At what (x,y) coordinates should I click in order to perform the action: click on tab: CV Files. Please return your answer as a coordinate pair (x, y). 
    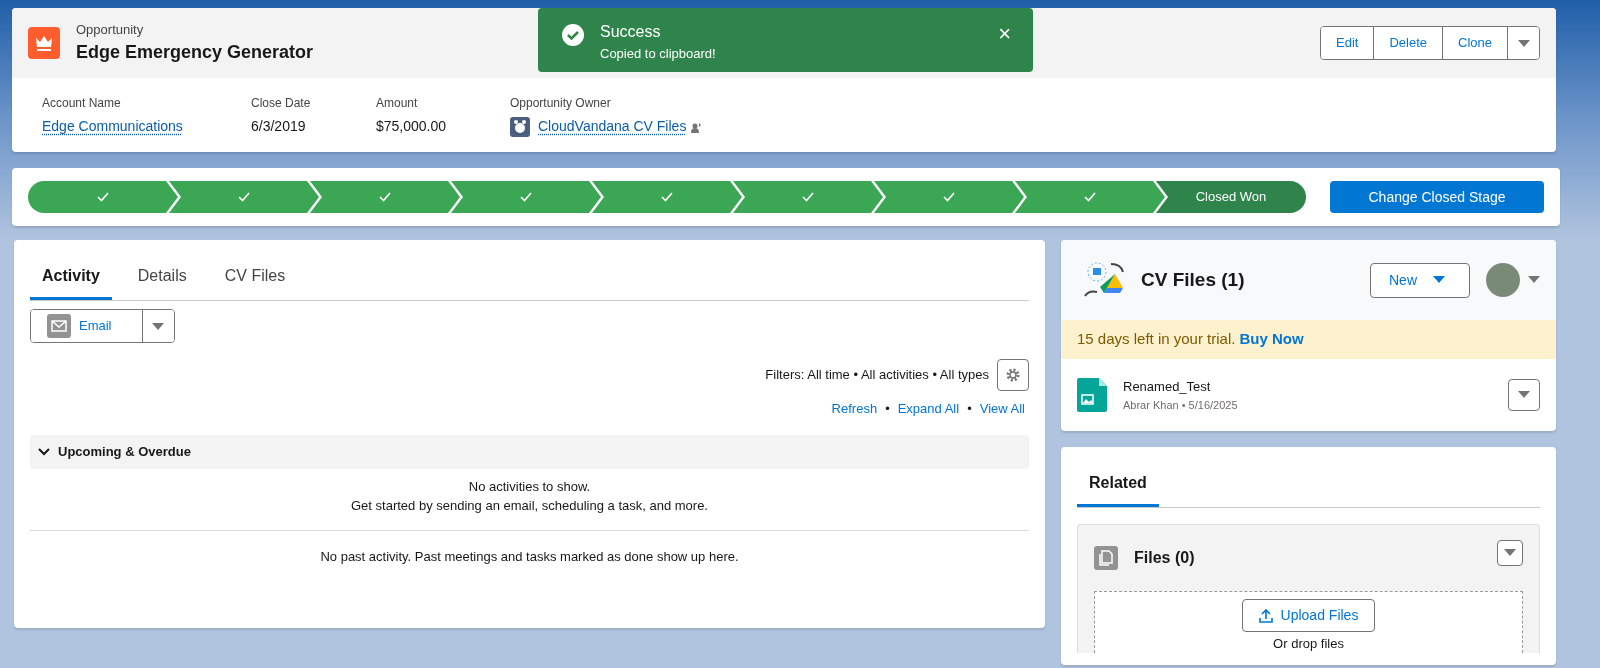
    Looking at the image, I should click on (255, 278).